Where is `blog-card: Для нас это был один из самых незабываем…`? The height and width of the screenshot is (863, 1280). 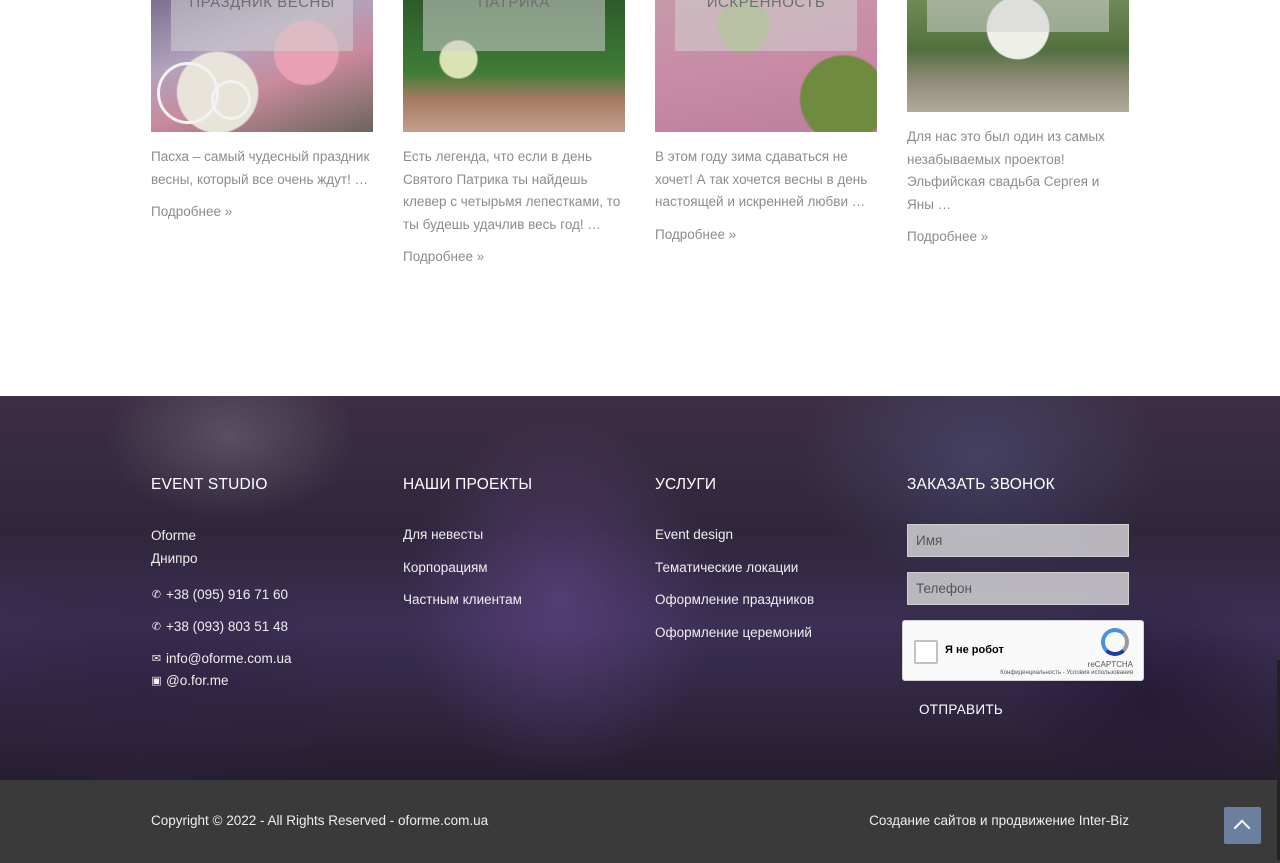
blog-card: Для нас это был один из самых незабываем… is located at coordinates (1018, 123).